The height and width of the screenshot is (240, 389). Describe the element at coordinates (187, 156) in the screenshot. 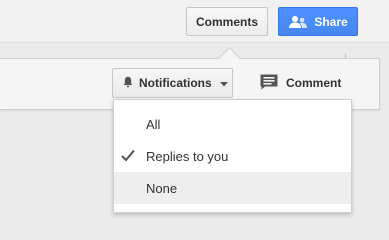

I see `menu-item-label: Replies to you` at that location.